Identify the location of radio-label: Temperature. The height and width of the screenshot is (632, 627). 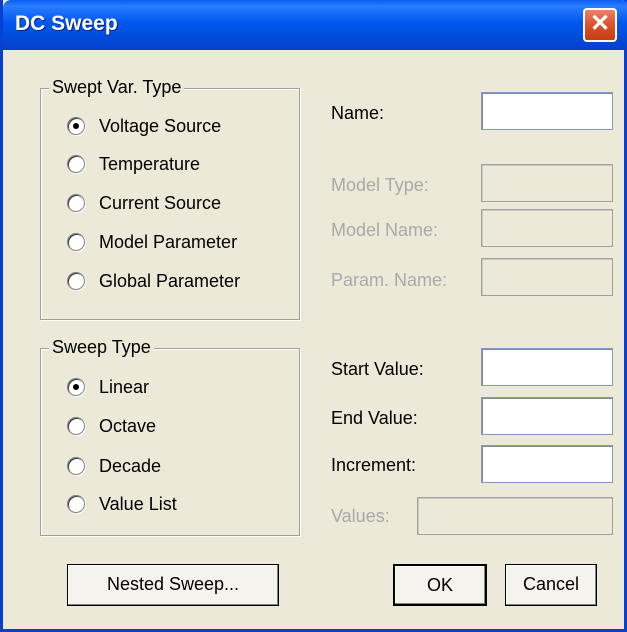
(150, 163).